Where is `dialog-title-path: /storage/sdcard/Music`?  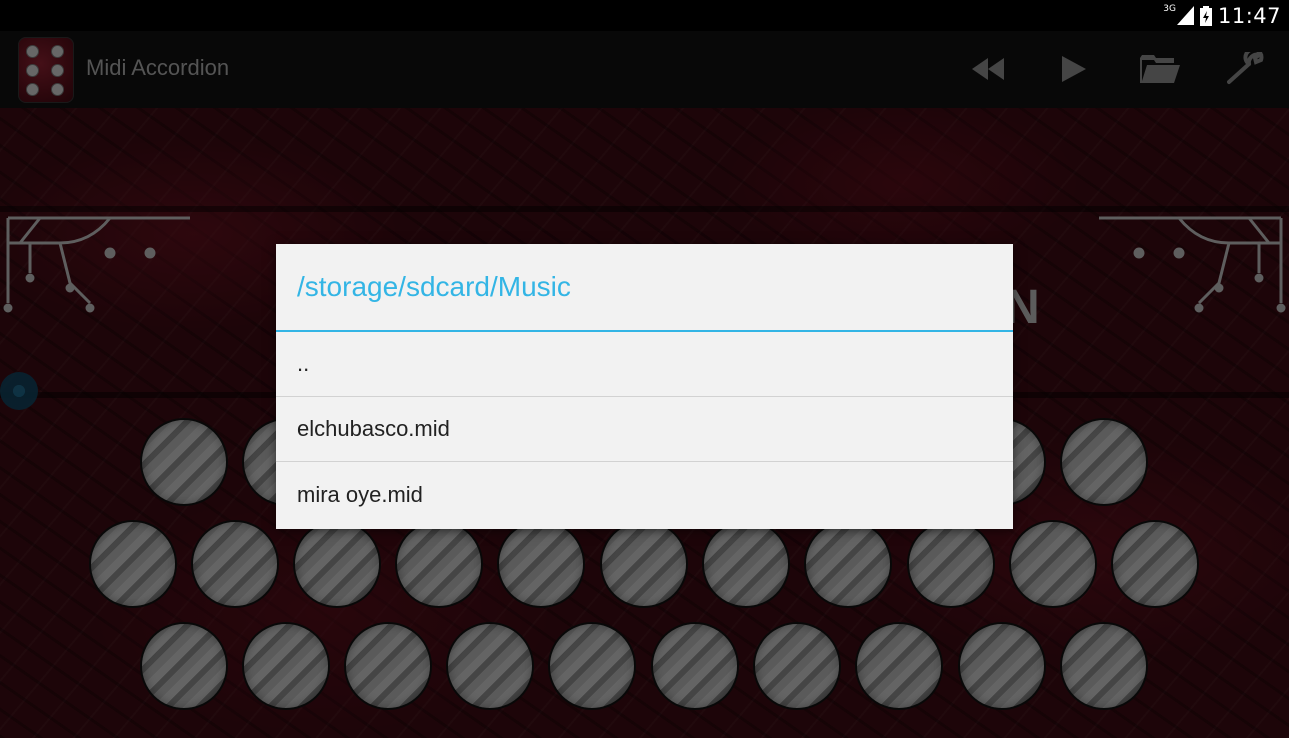 dialog-title-path: /storage/sdcard/Music is located at coordinates (644, 288).